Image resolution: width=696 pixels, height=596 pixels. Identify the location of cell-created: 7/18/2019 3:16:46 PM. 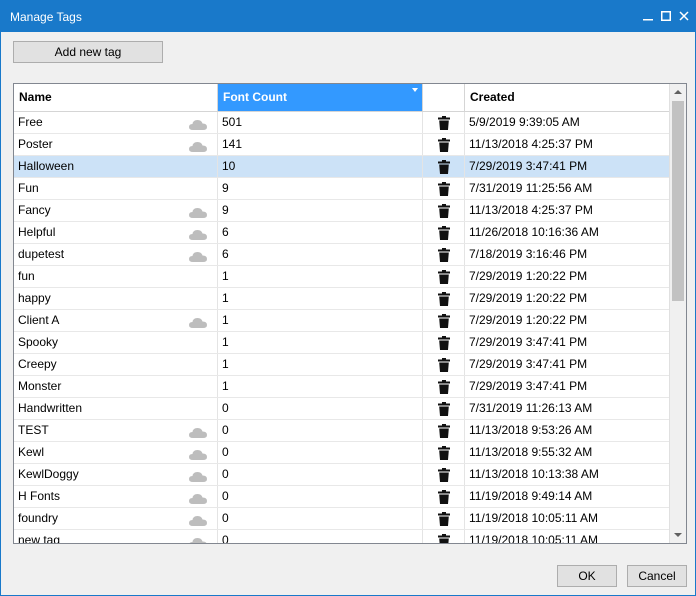
(528, 254).